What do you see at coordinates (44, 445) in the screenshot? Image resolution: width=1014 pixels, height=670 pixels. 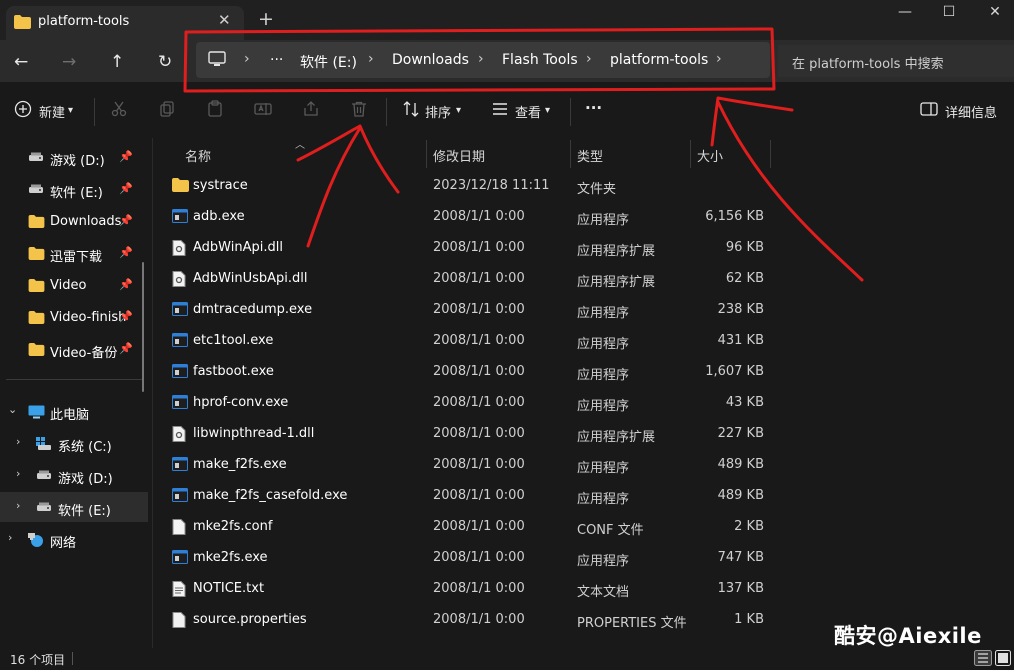 I see `windows-drive-icon` at bounding box center [44, 445].